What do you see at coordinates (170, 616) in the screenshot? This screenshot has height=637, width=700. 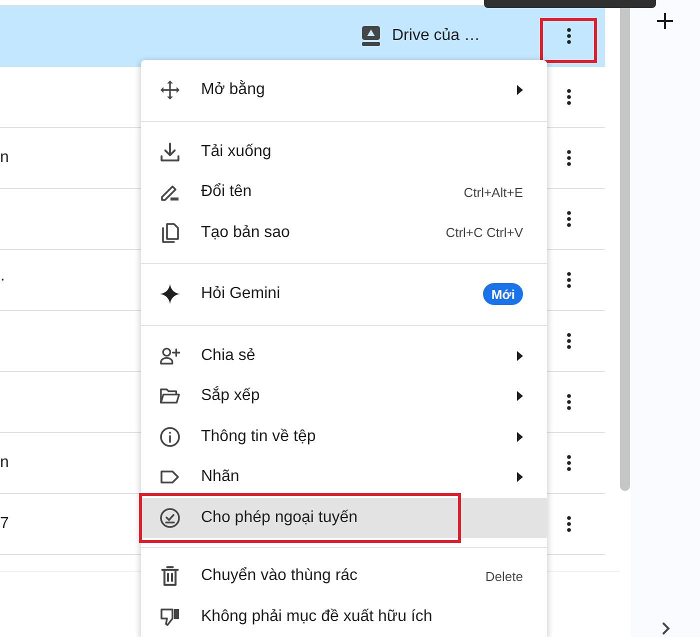 I see `thumbs-down-icon` at bounding box center [170, 616].